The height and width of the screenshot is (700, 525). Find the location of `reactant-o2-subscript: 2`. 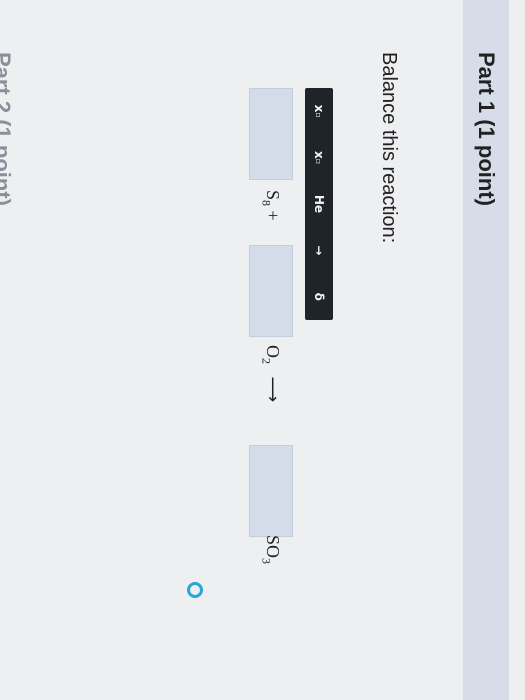

reactant-o2-subscript: 2 is located at coordinates (266, 361).